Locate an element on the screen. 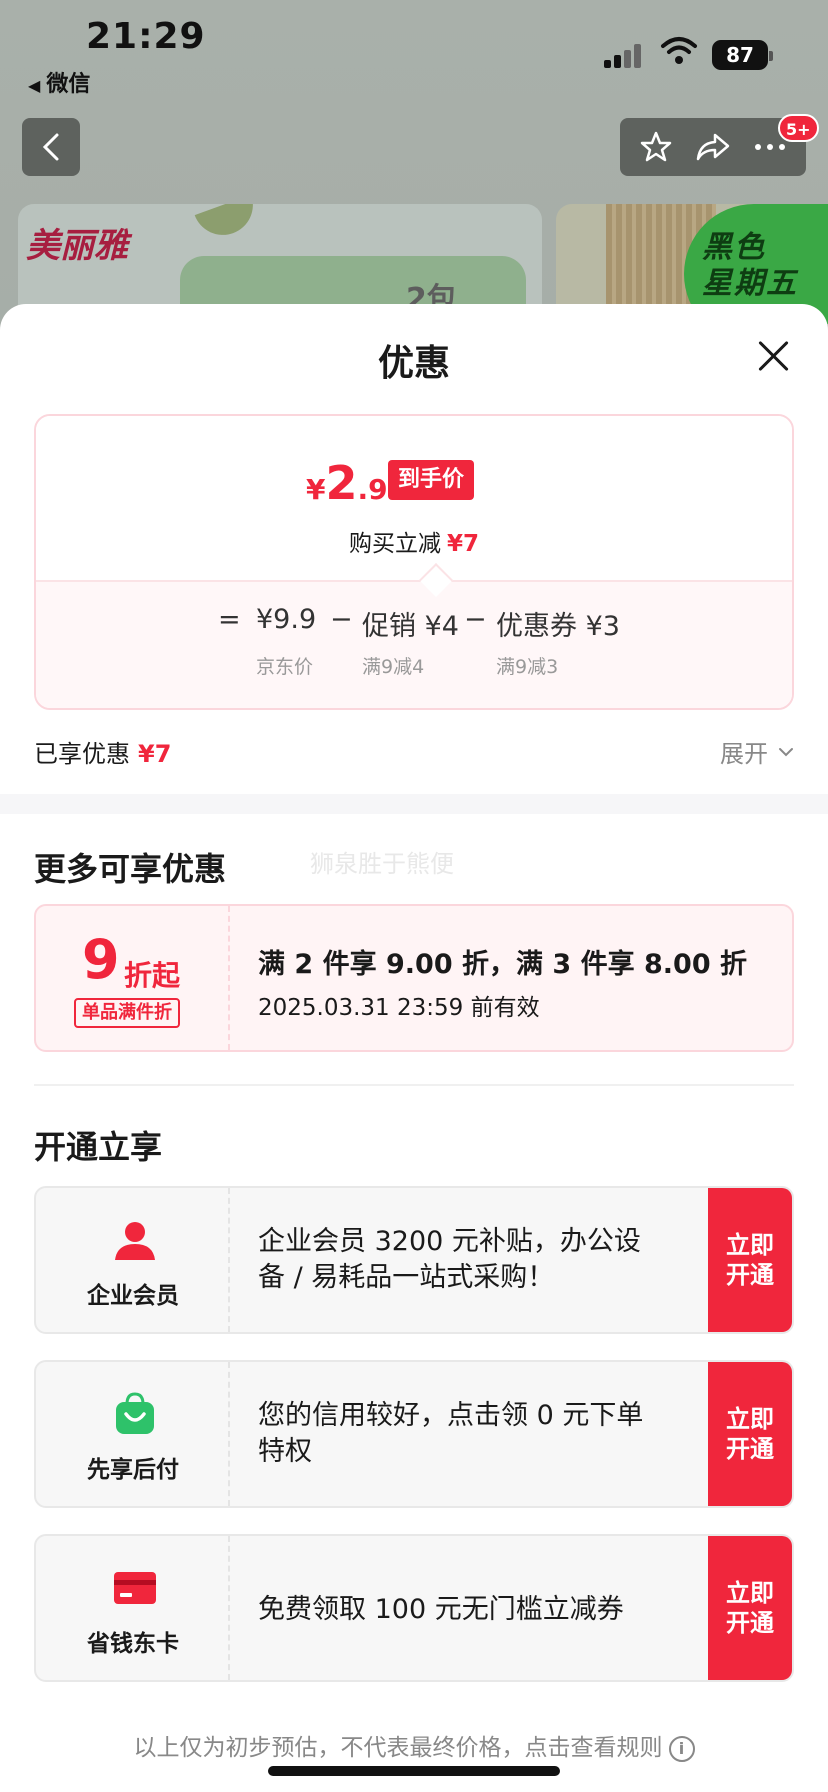  back-to-app-link: ◀ 微信 is located at coordinates (59, 82).